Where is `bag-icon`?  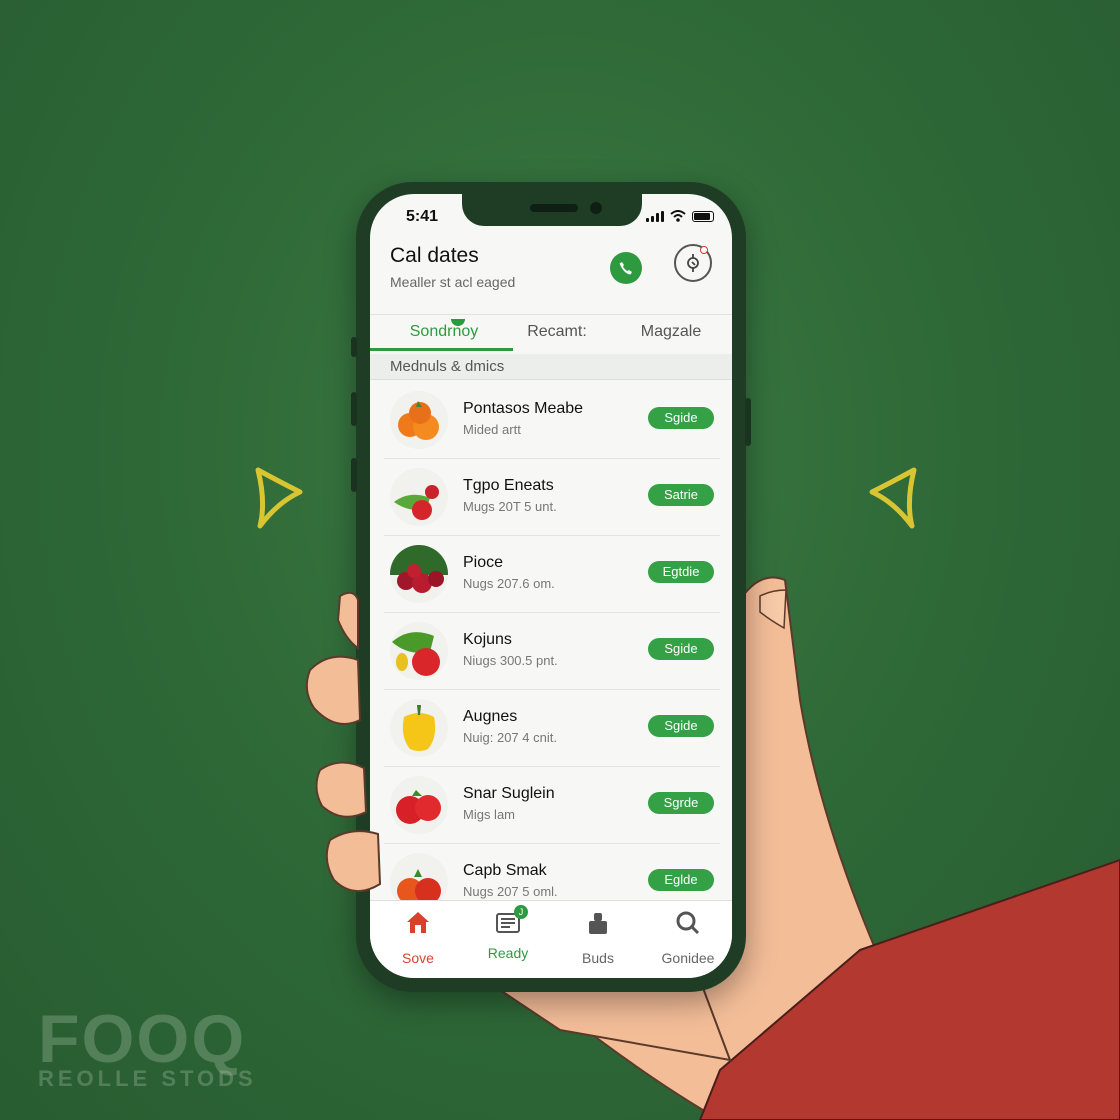
bag-icon is located at coordinates (598, 923).